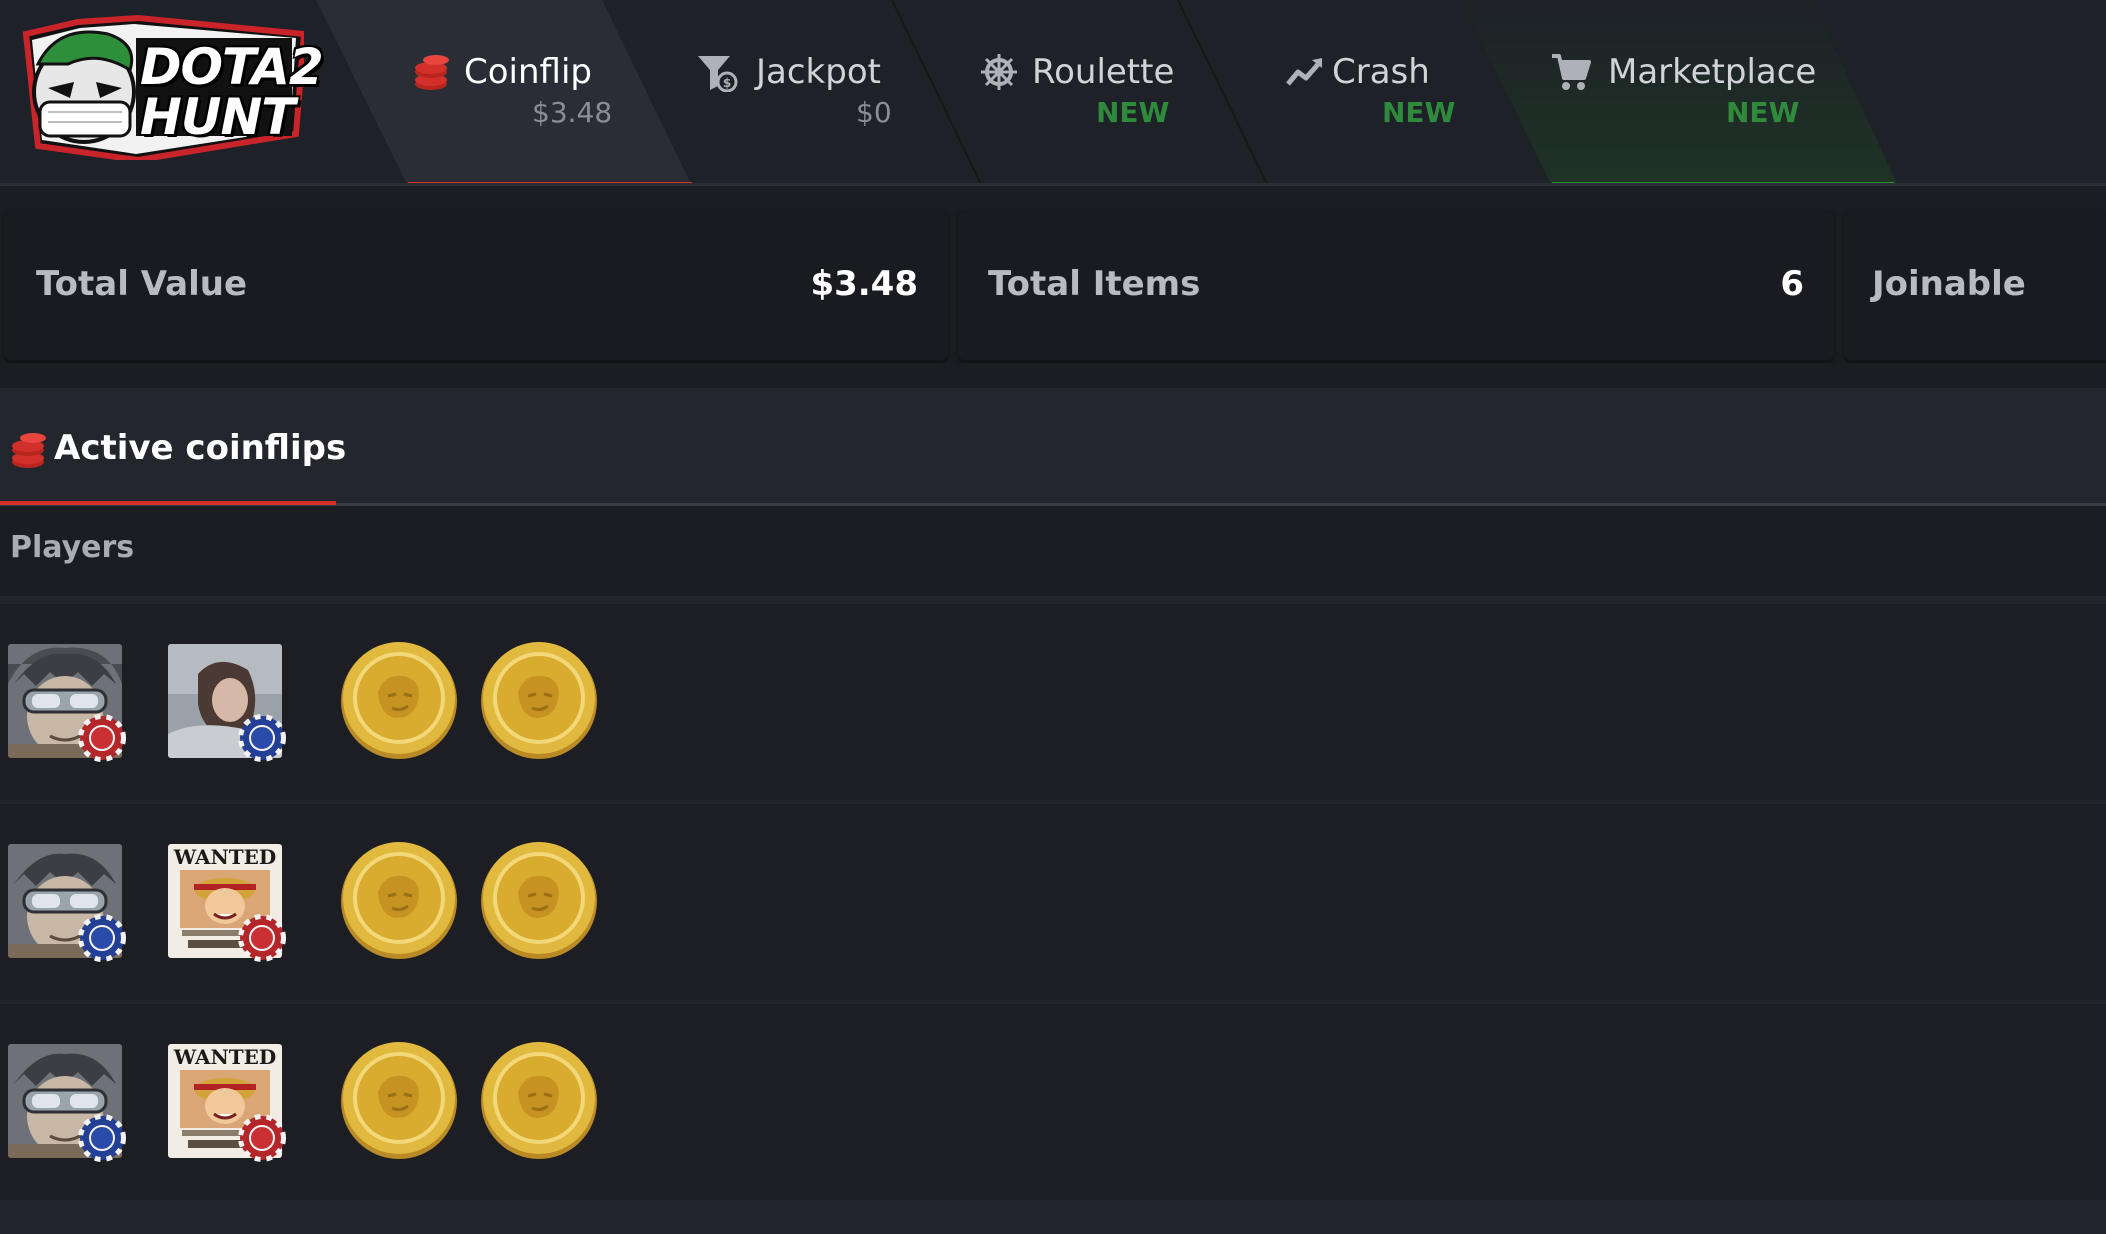 Image resolution: width=2106 pixels, height=1234 pixels. Describe the element at coordinates (1103, 72) in the screenshot. I see `tab-roulette-label: Roulette` at that location.